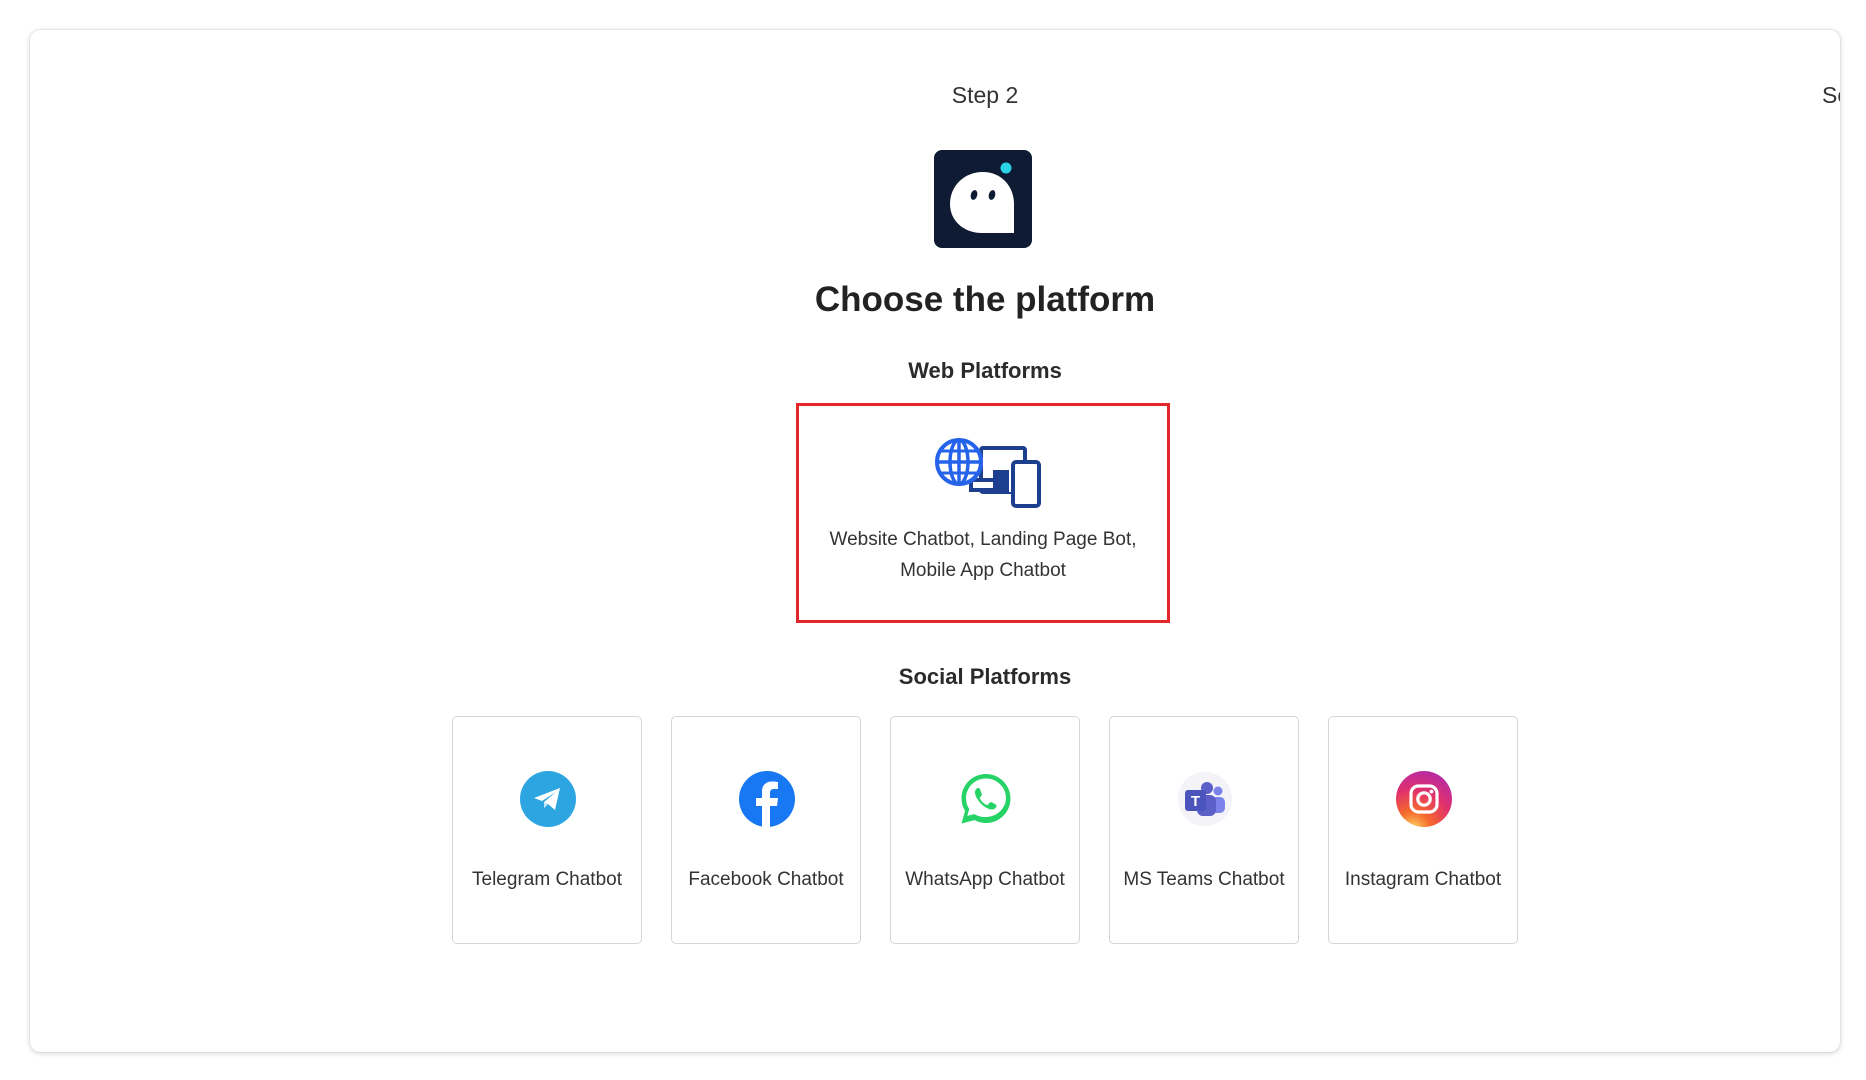  I want to click on social-platforms-heading: Social Platforms, so click(985, 676).